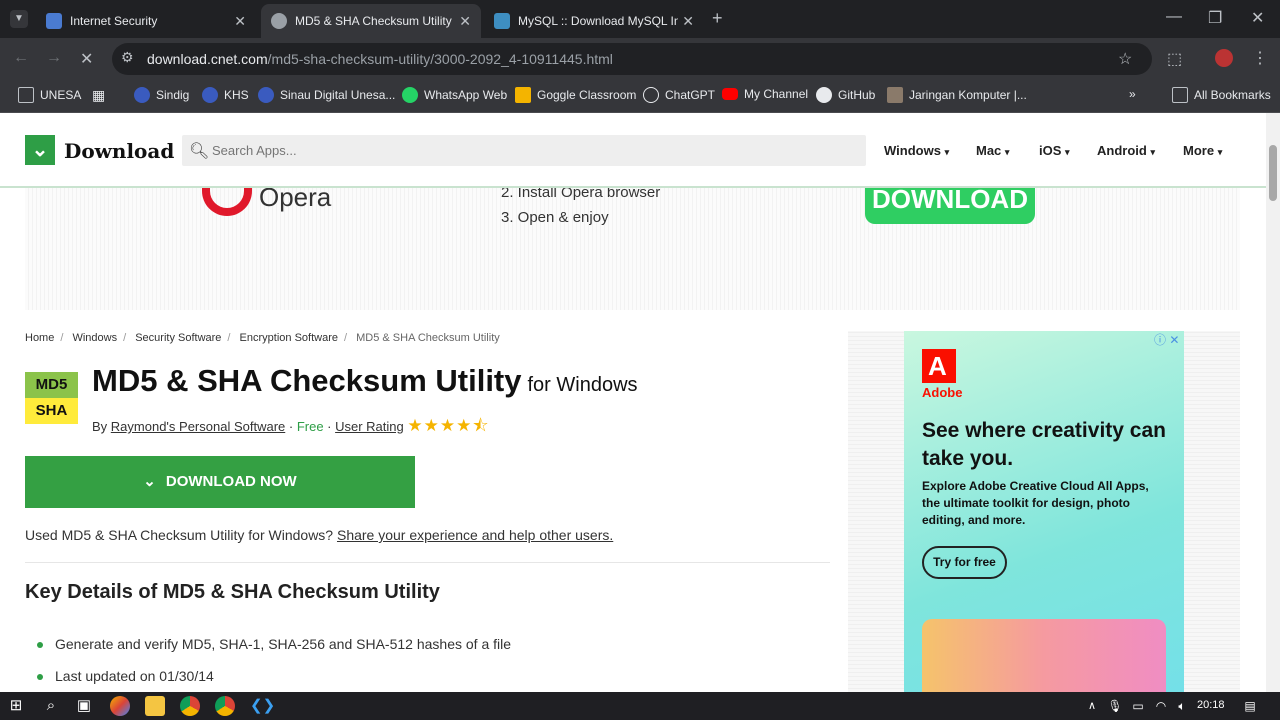  What do you see at coordinates (1132, 94) in the screenshot?
I see `more-bookmarks-icon: »` at bounding box center [1132, 94].